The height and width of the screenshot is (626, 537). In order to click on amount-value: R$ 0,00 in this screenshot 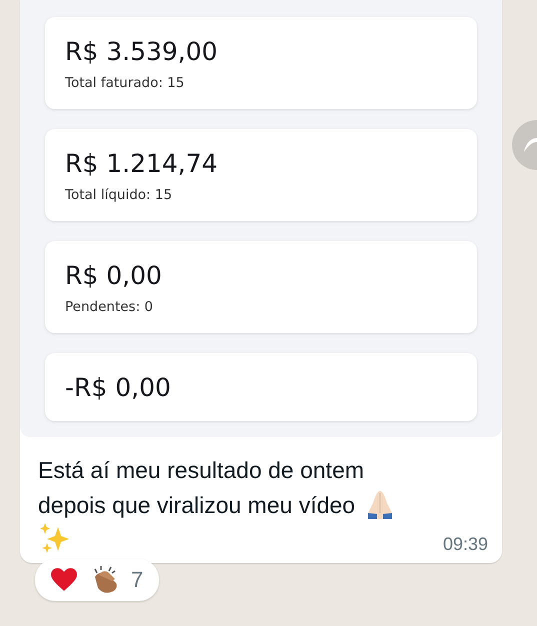, I will do `click(114, 276)`.